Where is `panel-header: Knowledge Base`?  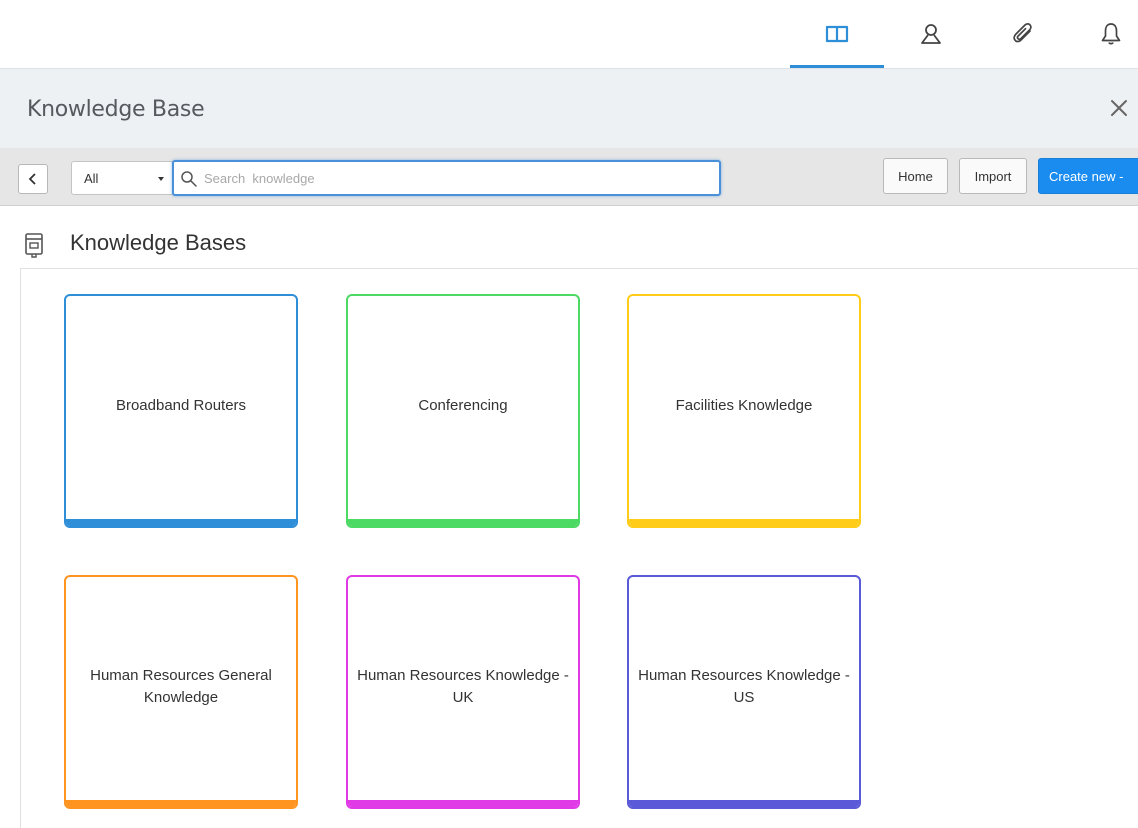
panel-header: Knowledge Base is located at coordinates (569, 108).